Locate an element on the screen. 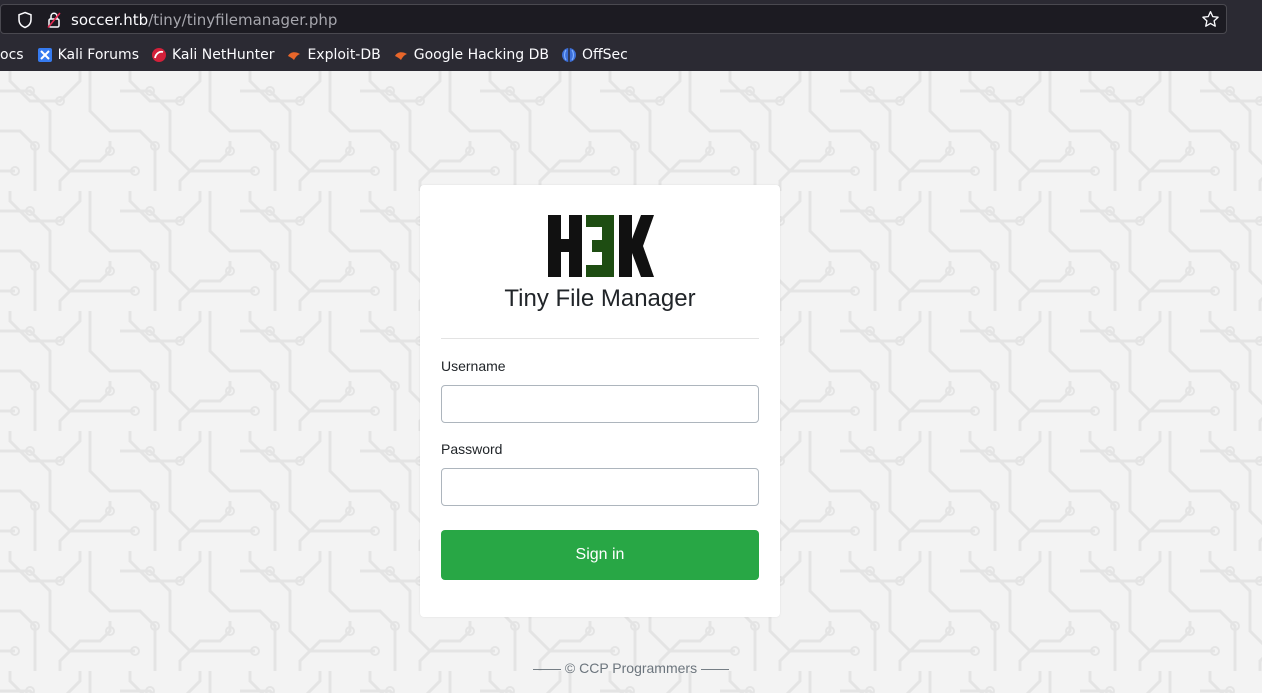 The width and height of the screenshot is (1262, 693). bookmark-exploit-db: Exploit-DB is located at coordinates (333, 55).